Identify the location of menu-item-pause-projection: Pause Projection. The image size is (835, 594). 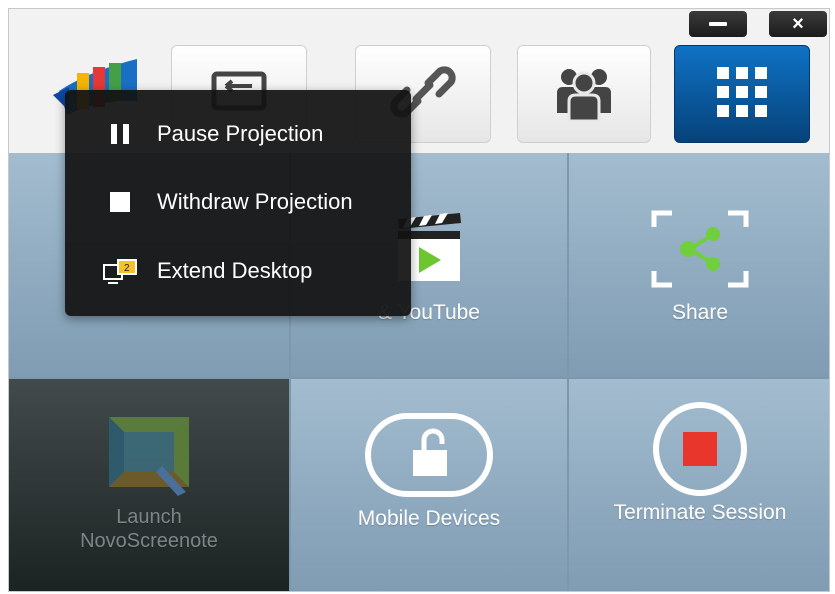
(238, 134).